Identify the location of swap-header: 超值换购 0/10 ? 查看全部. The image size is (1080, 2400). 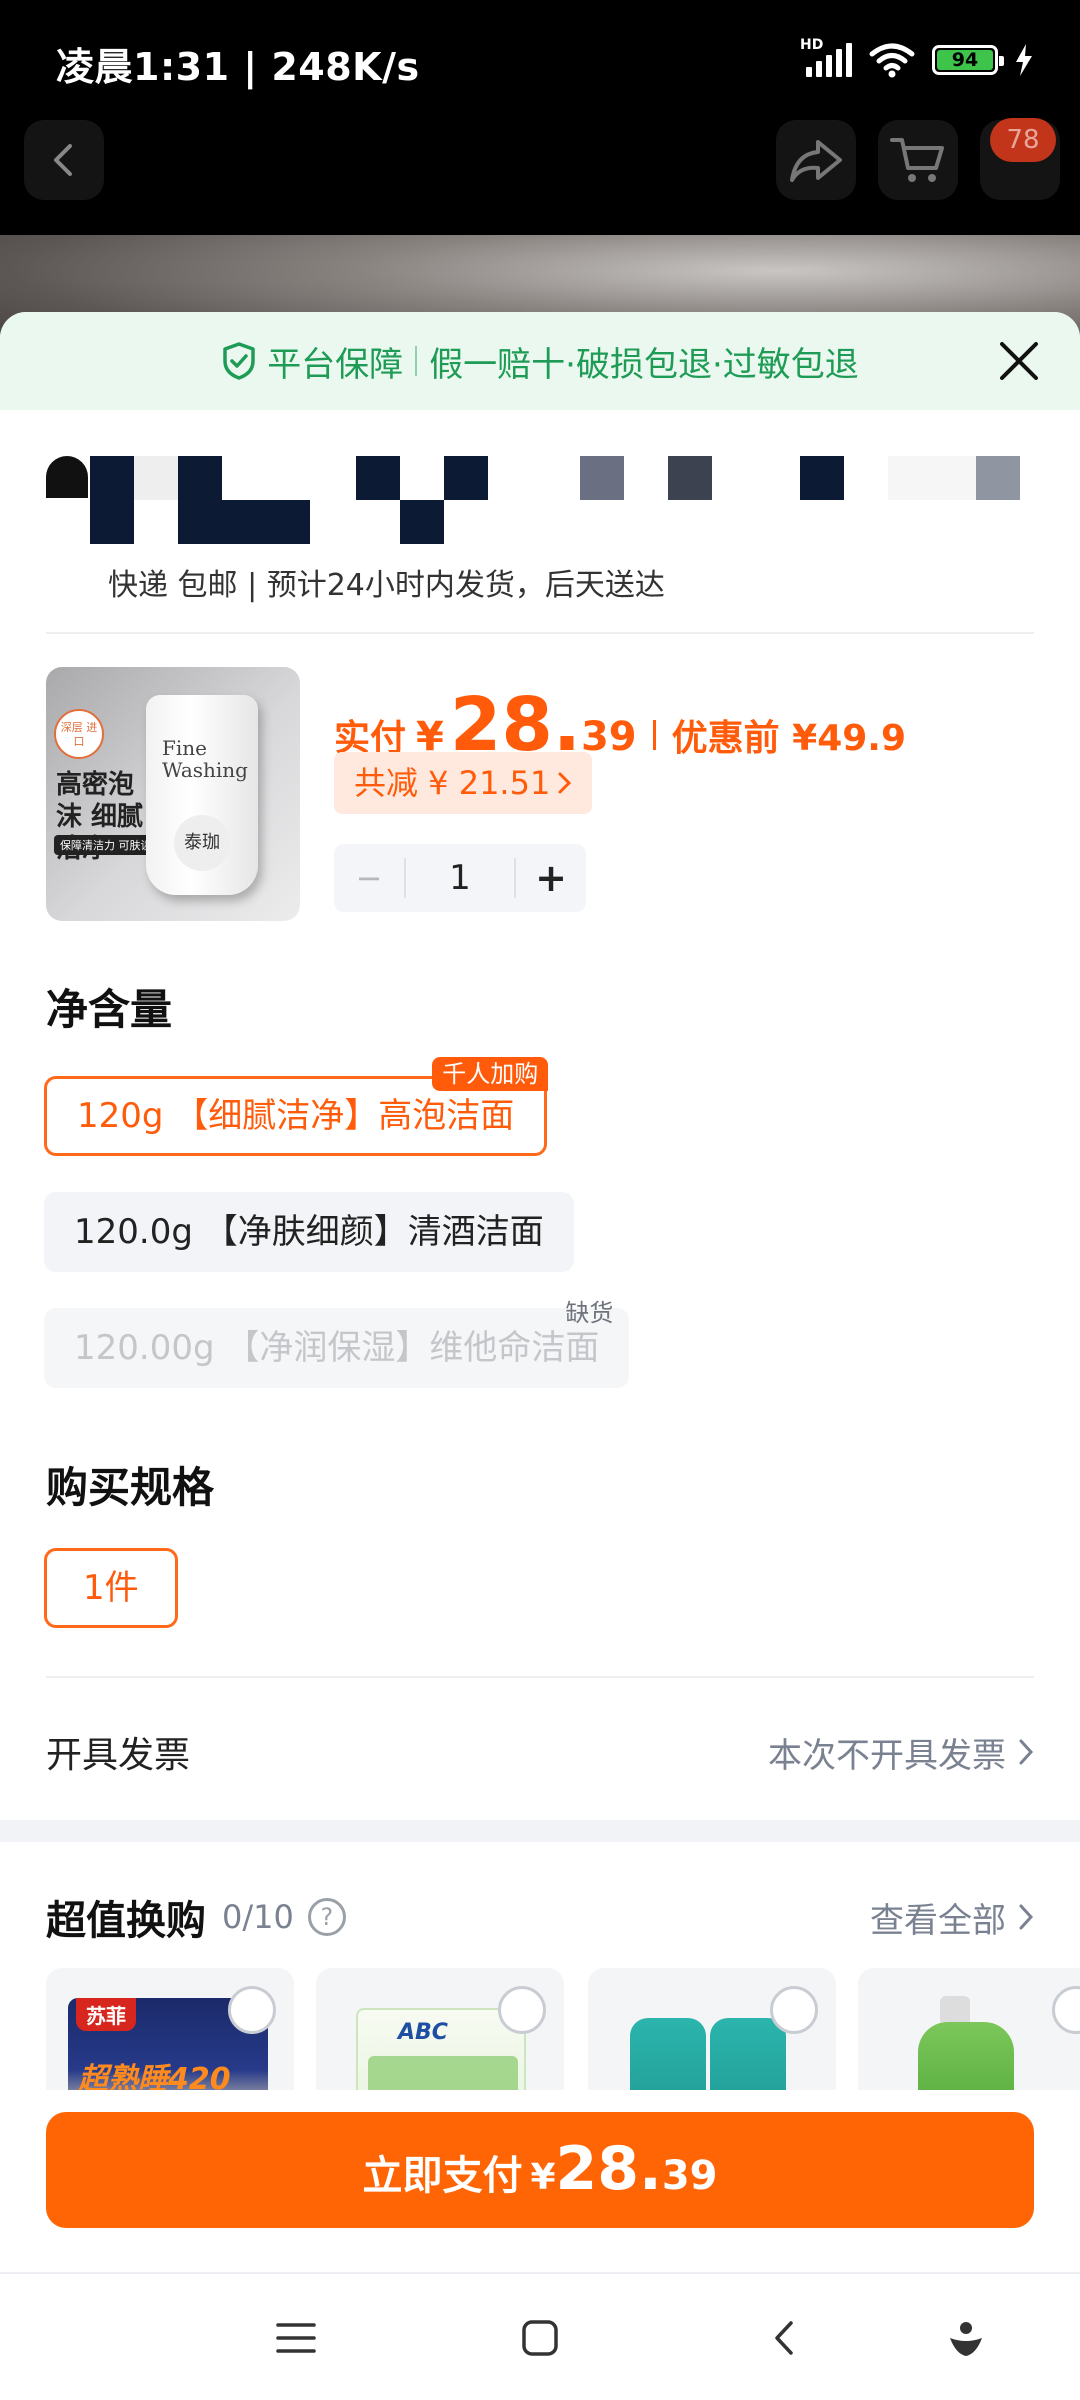
(540, 1917).